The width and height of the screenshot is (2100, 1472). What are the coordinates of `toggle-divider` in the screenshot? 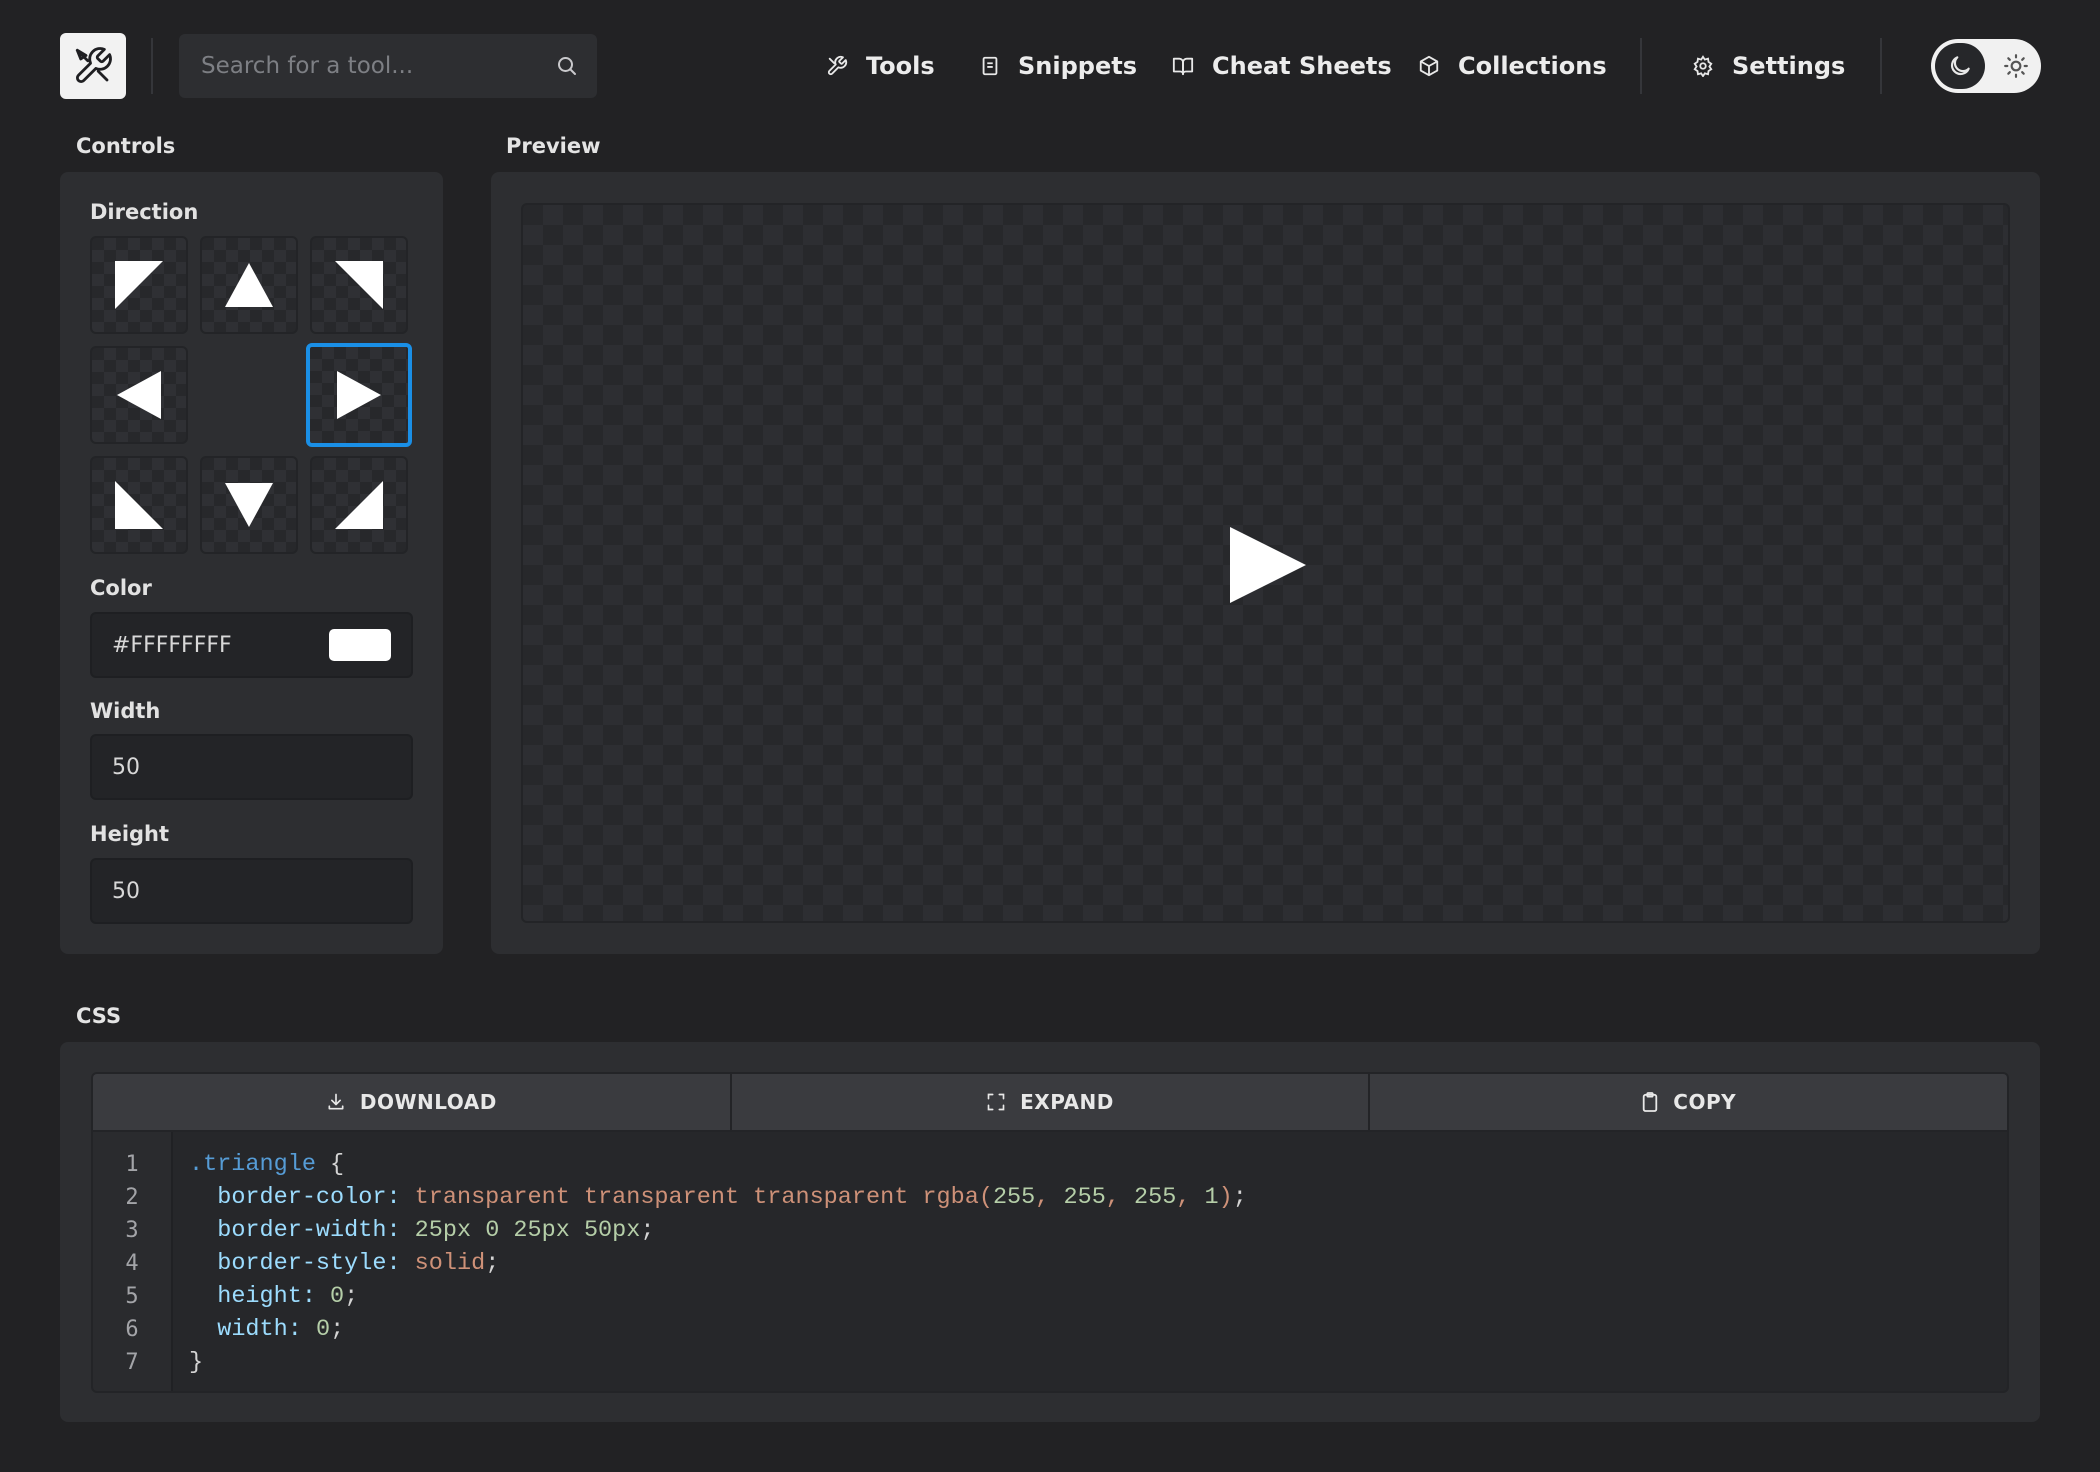 It's located at (1881, 66).